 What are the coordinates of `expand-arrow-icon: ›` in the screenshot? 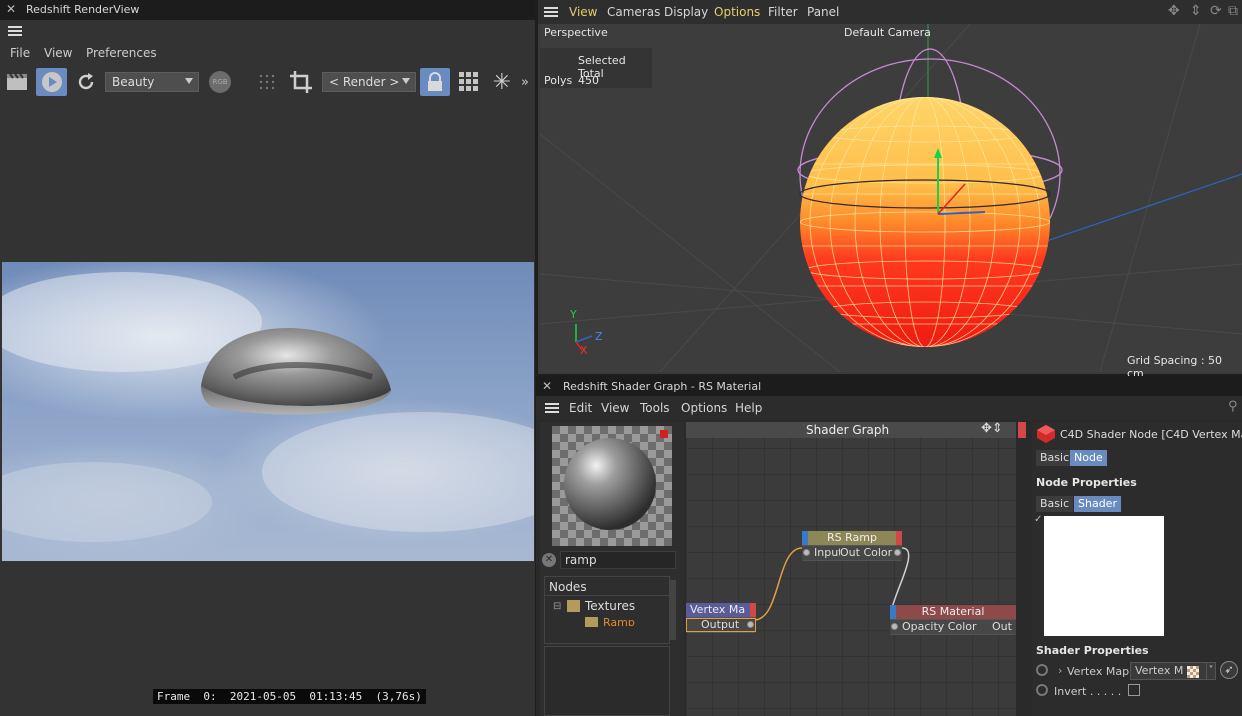 It's located at (1060, 670).